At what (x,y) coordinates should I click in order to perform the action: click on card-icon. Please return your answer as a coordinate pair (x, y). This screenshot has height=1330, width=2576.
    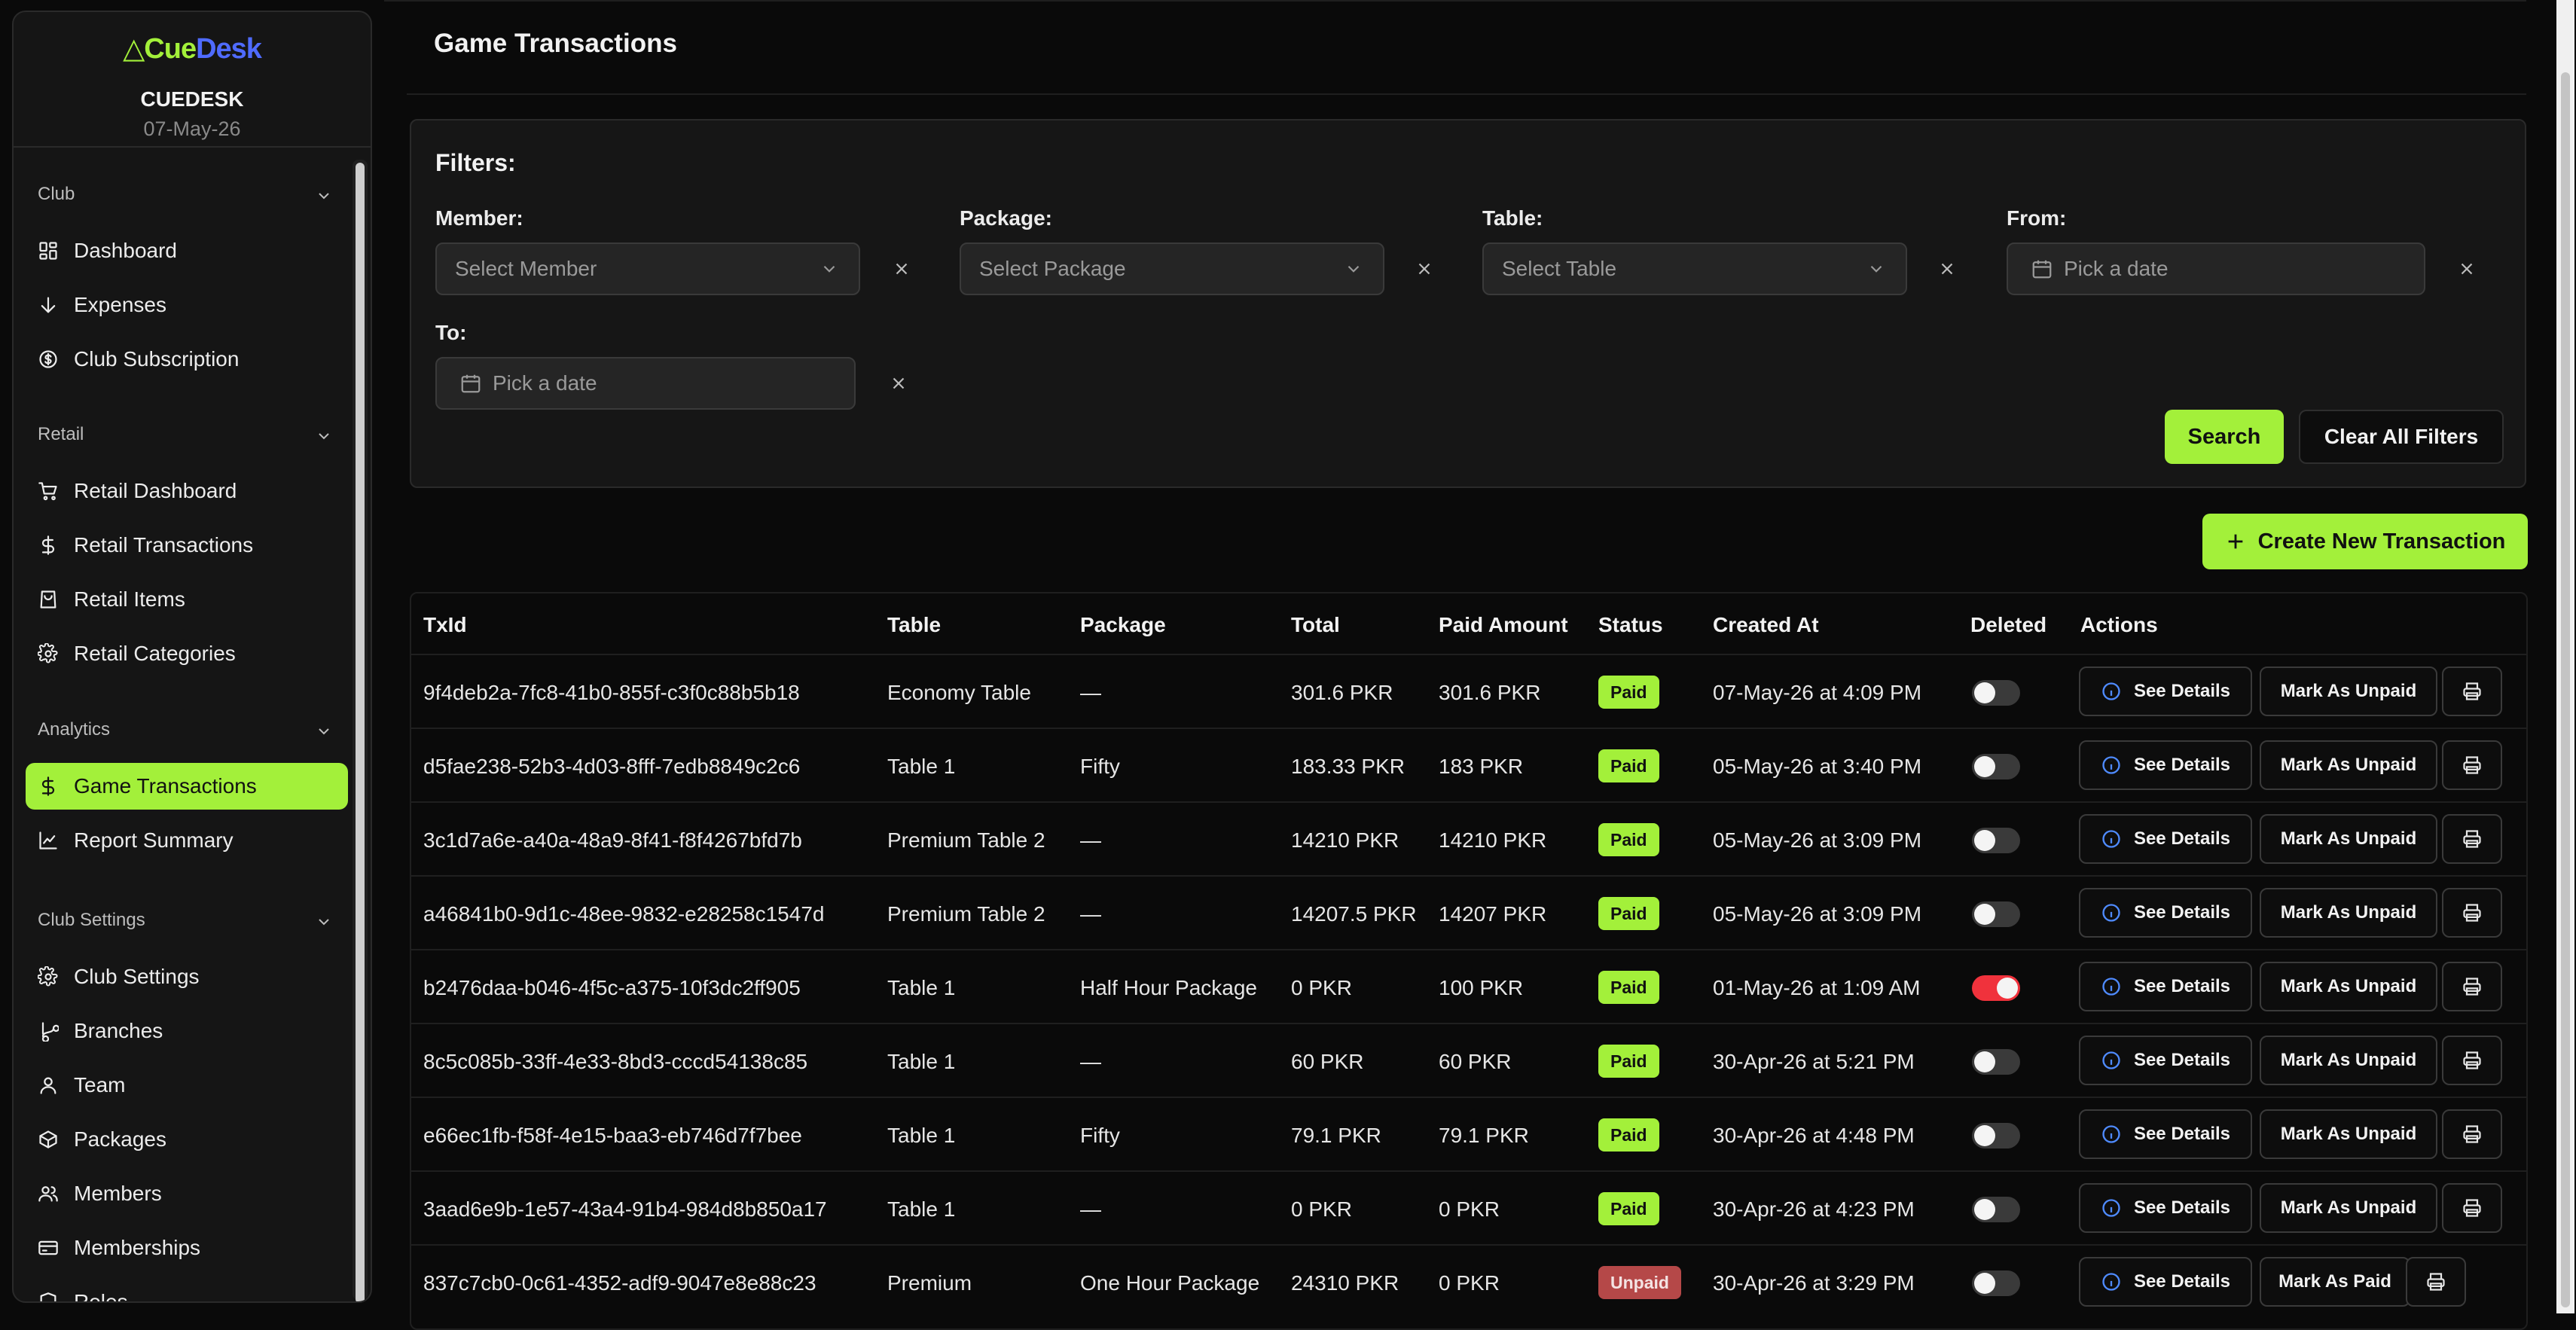
    Looking at the image, I should click on (49, 1247).